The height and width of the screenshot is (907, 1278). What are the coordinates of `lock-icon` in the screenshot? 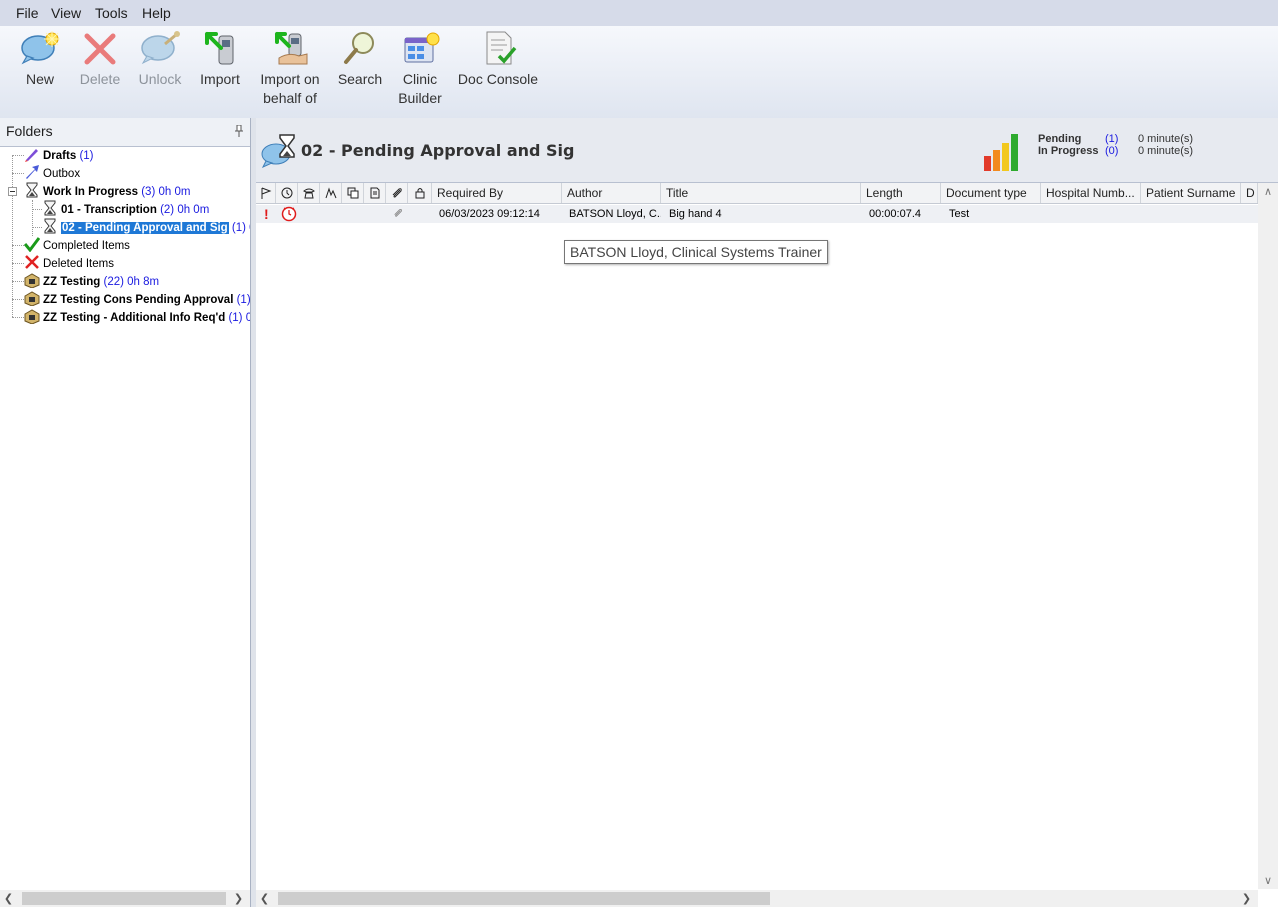 It's located at (419, 193).